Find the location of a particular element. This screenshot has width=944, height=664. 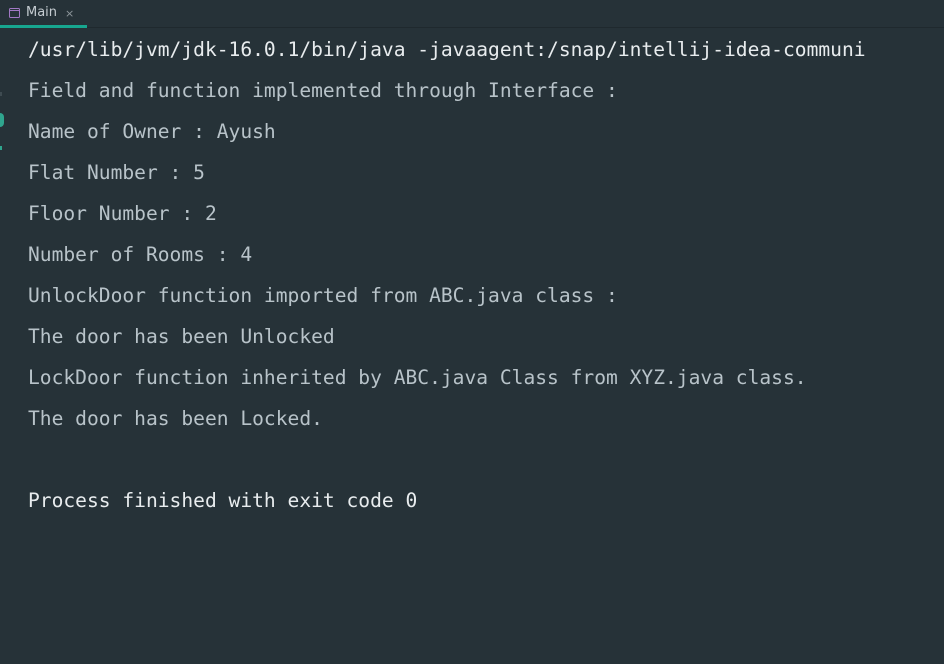

console-line: The door has been Locked. is located at coordinates (175, 418).